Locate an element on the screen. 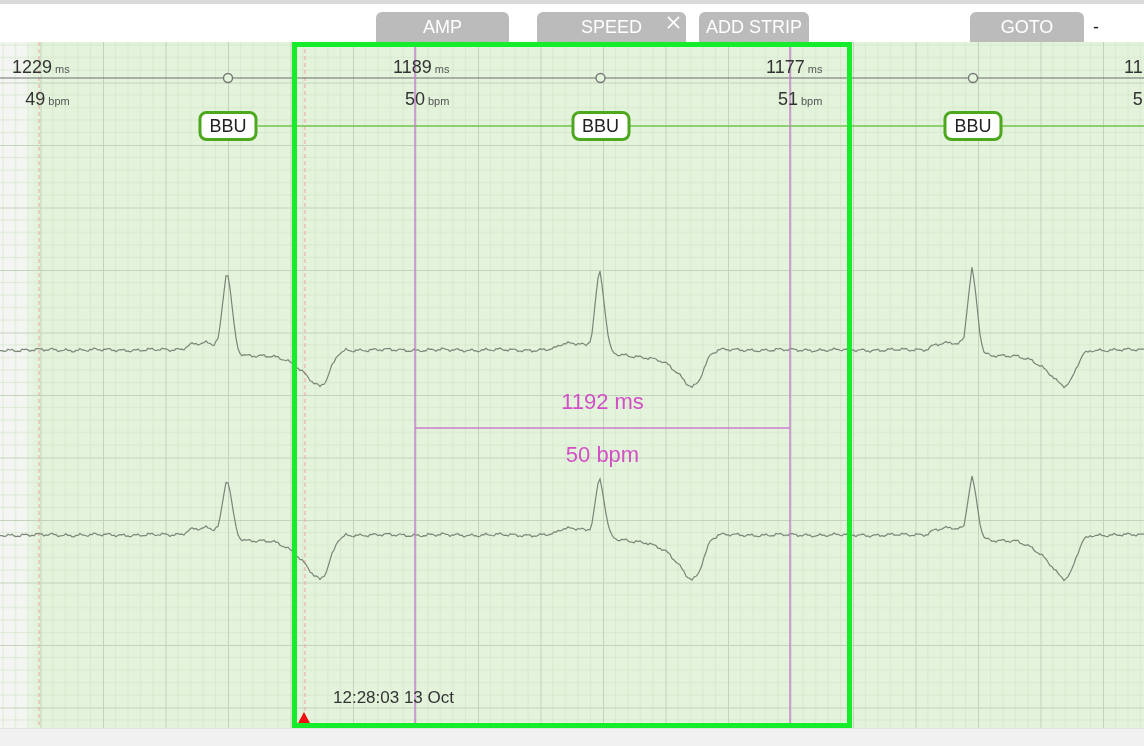 This screenshot has height=746, width=1144. heart-rate-value: 5 is located at coordinates (1137, 99).